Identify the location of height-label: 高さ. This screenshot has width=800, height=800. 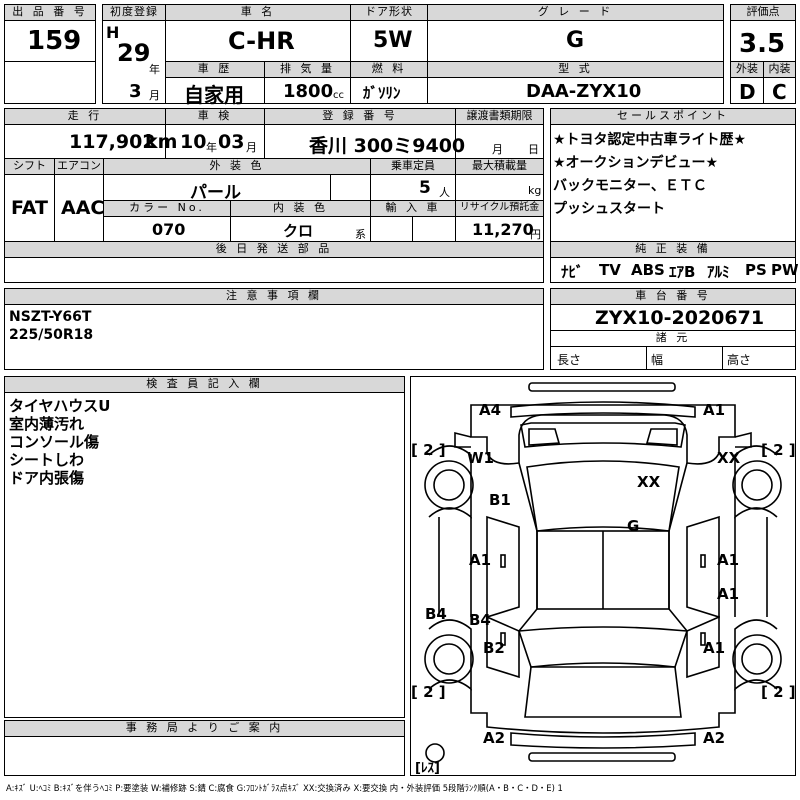
(739, 360).